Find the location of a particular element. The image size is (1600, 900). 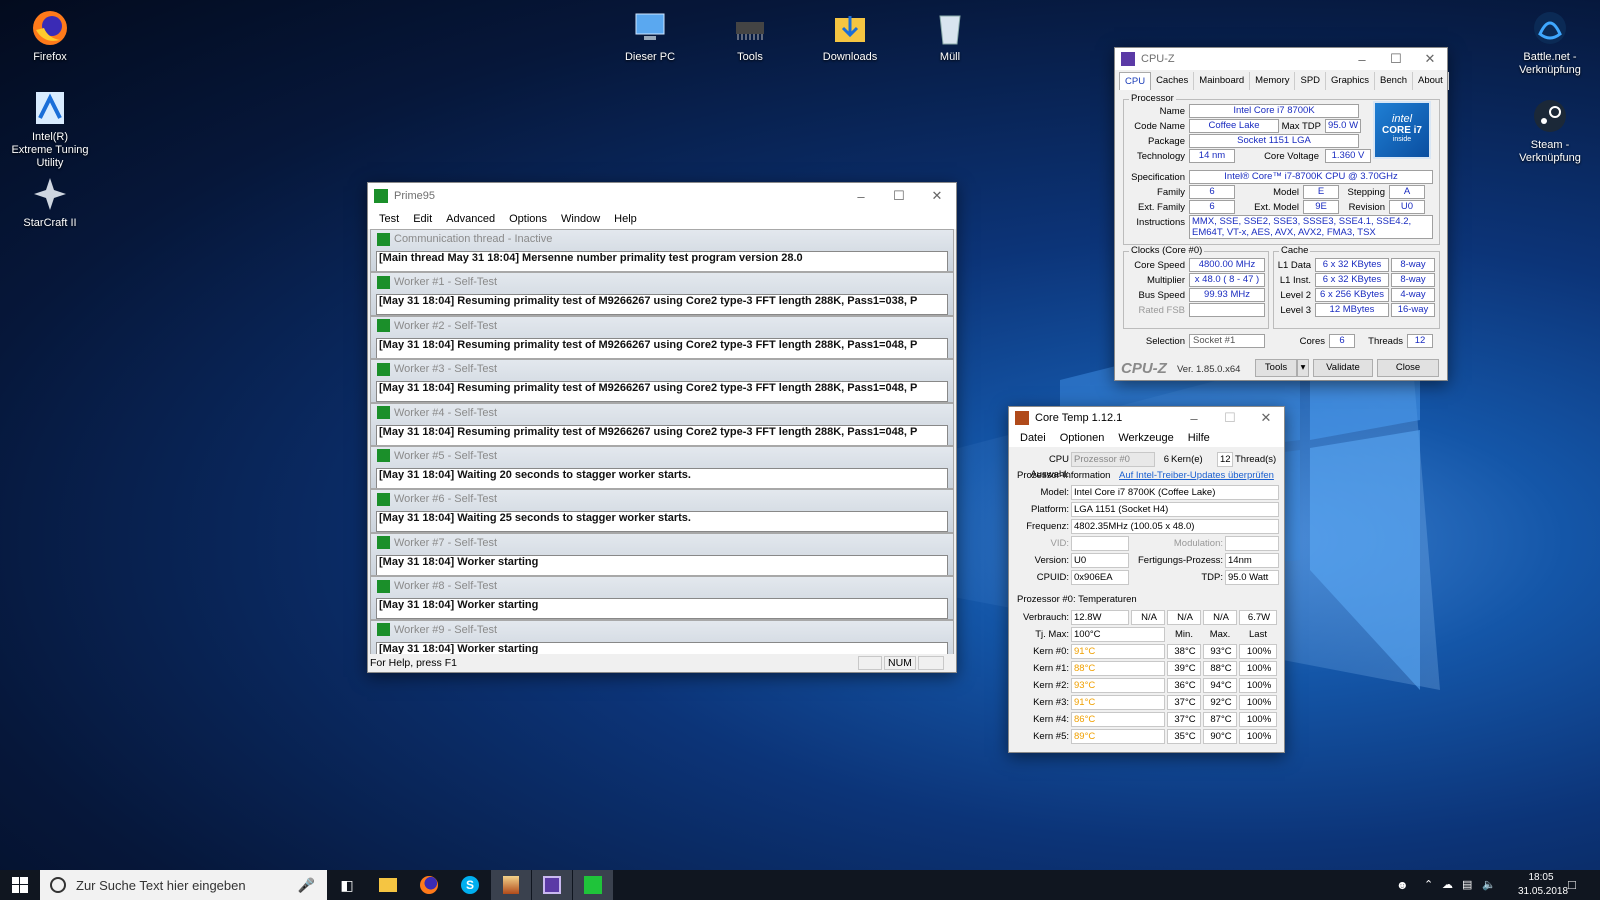

desktop-icon-xtu: Intel(R) Extreme Tuning Utility is located at coordinates (50, 129).